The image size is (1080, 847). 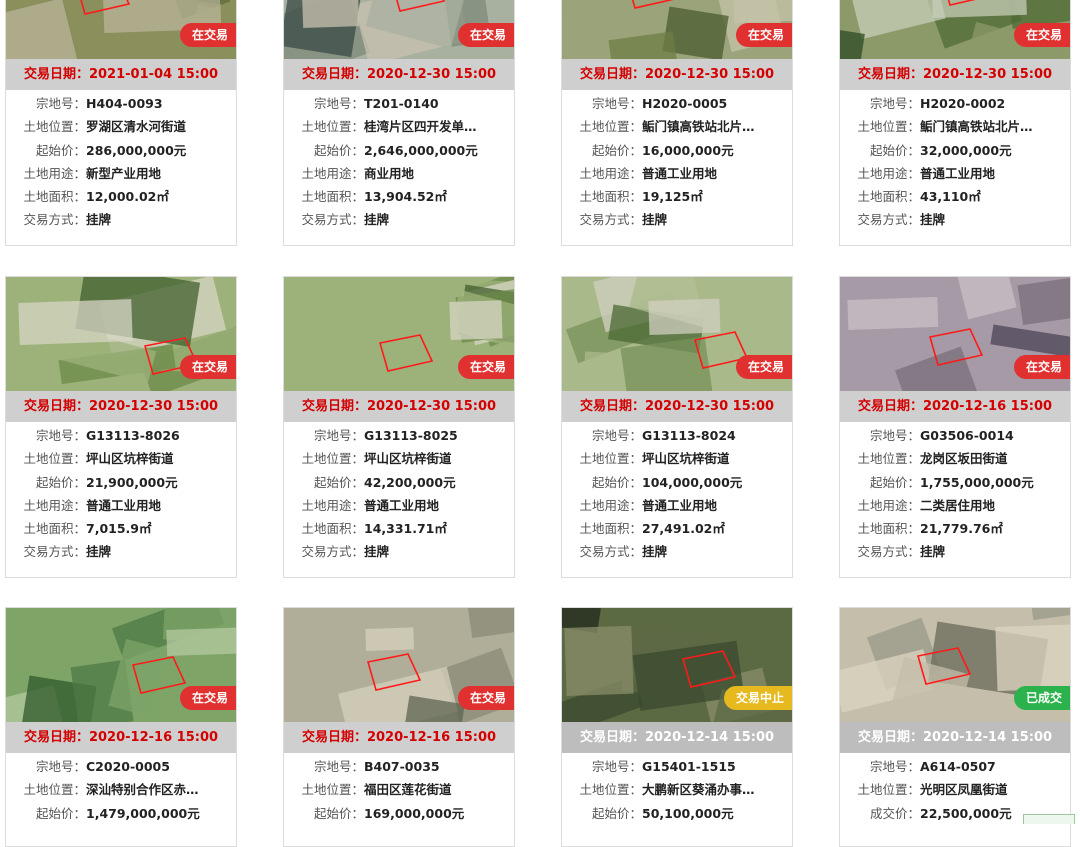 I want to click on land-area-value: 7,015.9㎡, so click(x=119, y=529).